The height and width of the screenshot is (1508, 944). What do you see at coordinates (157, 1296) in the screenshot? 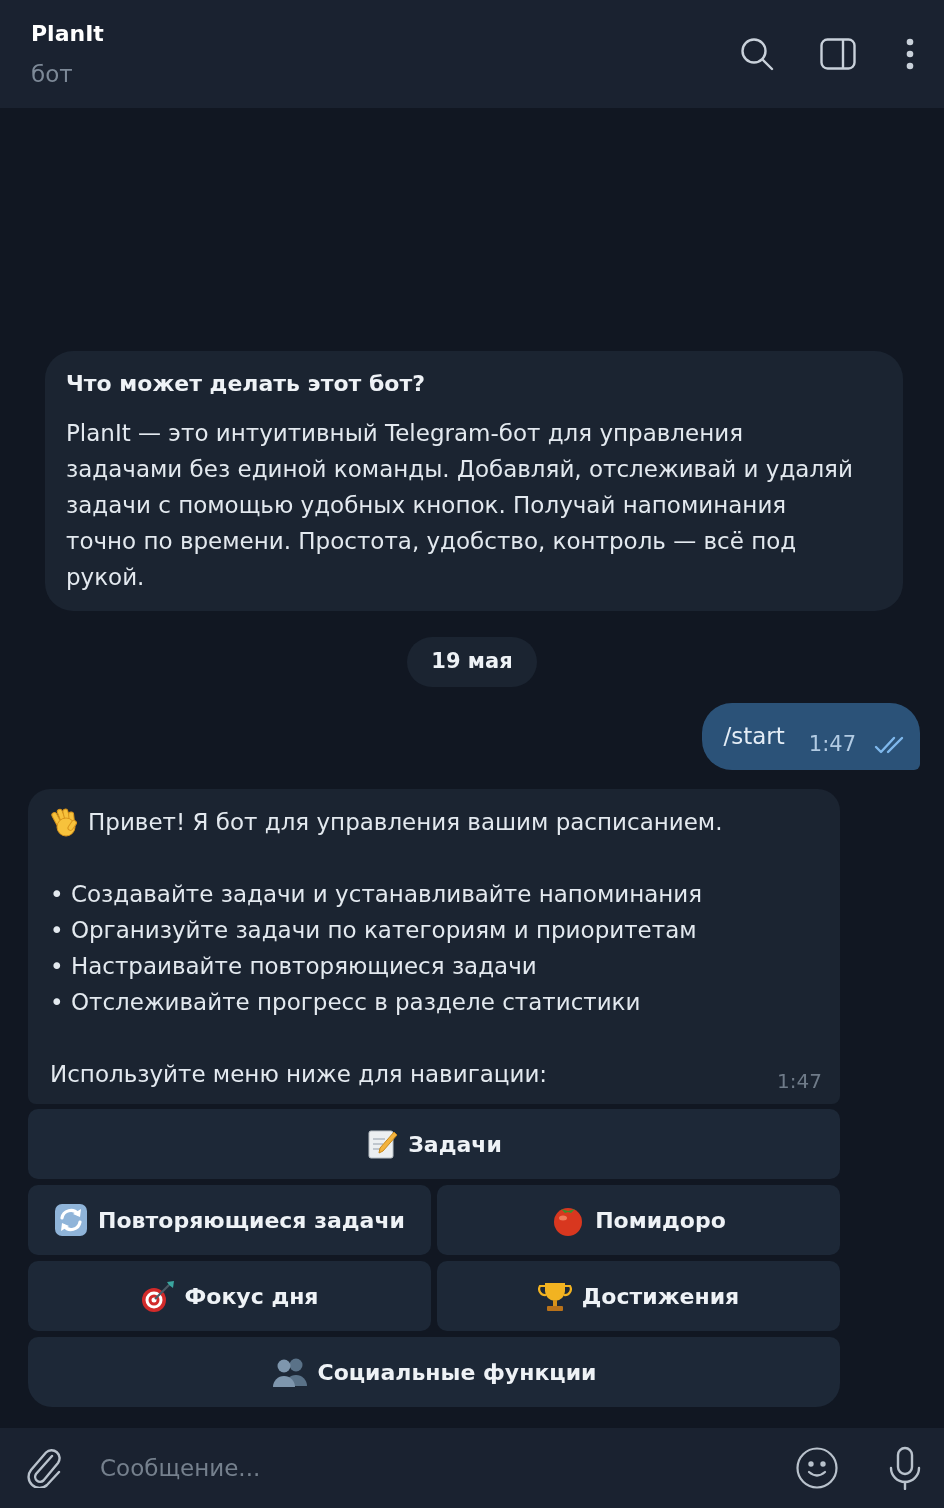
I see `target-icon` at bounding box center [157, 1296].